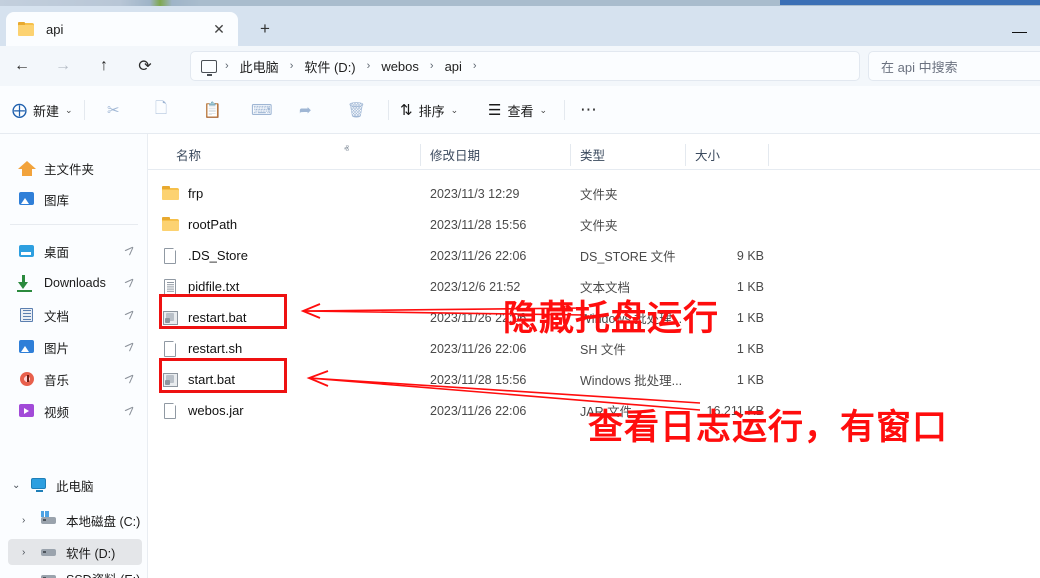 The height and width of the screenshot is (578, 1040). I want to click on search-input: 在 api 中搜索, so click(954, 66).